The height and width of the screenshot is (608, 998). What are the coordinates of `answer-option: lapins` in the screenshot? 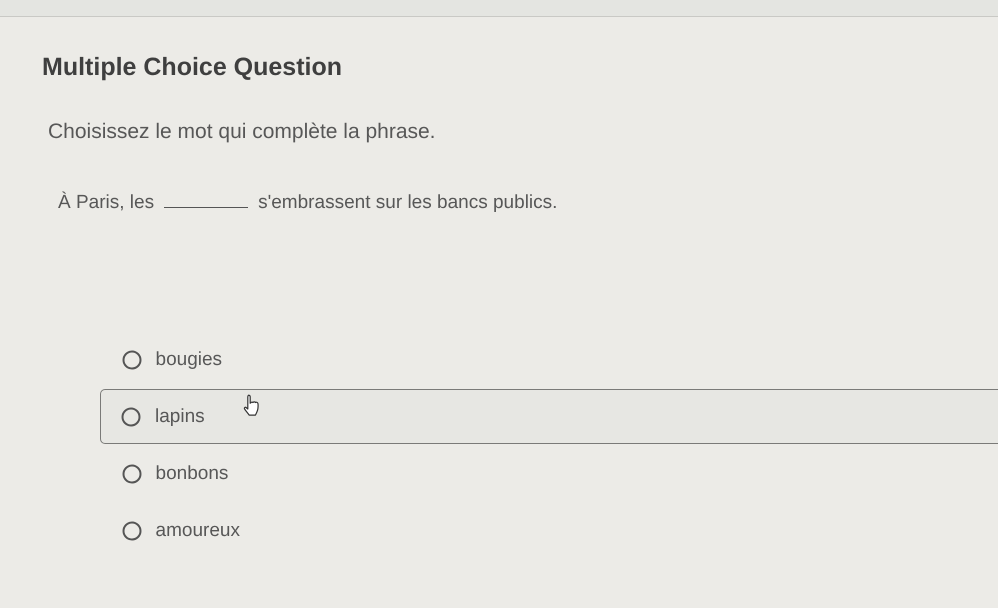 It's located at (549, 416).